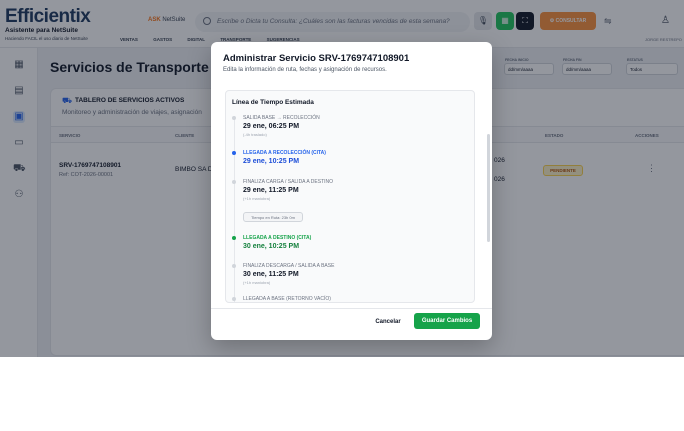 This screenshot has height=431, width=684. I want to click on save-changes-button: Guardar Cambios, so click(447, 321).